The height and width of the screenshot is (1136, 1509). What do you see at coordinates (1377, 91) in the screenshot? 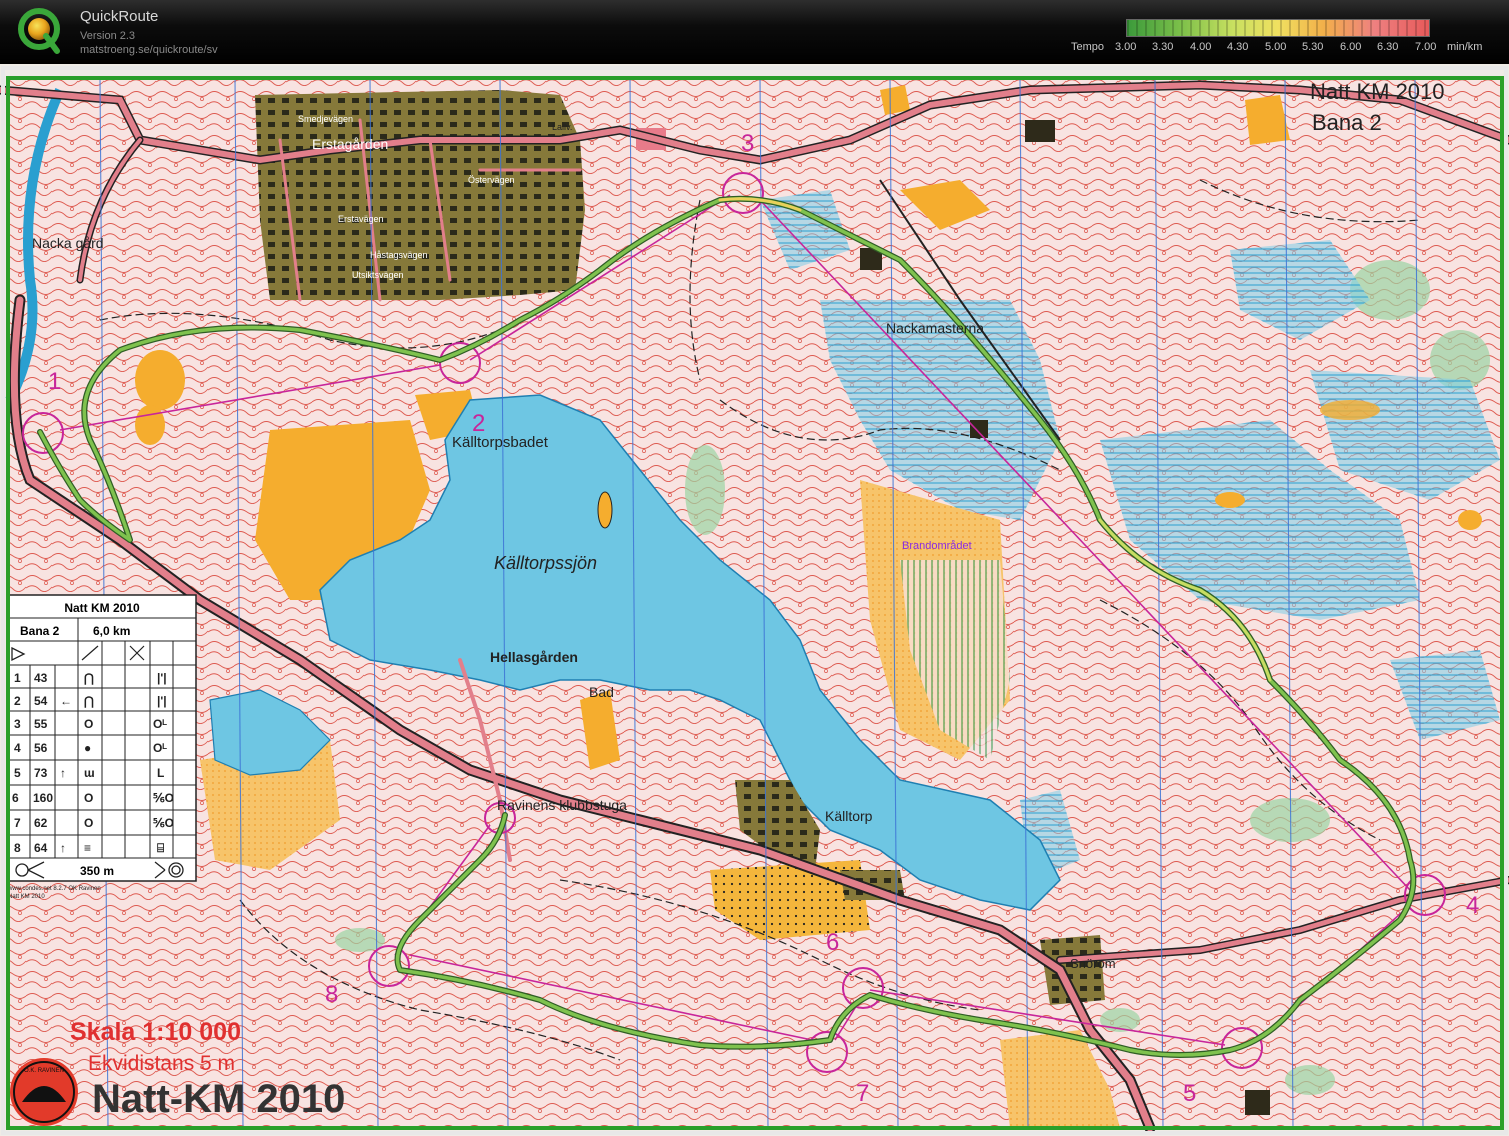
I see `map-event-title: Natt KM 2010` at bounding box center [1377, 91].